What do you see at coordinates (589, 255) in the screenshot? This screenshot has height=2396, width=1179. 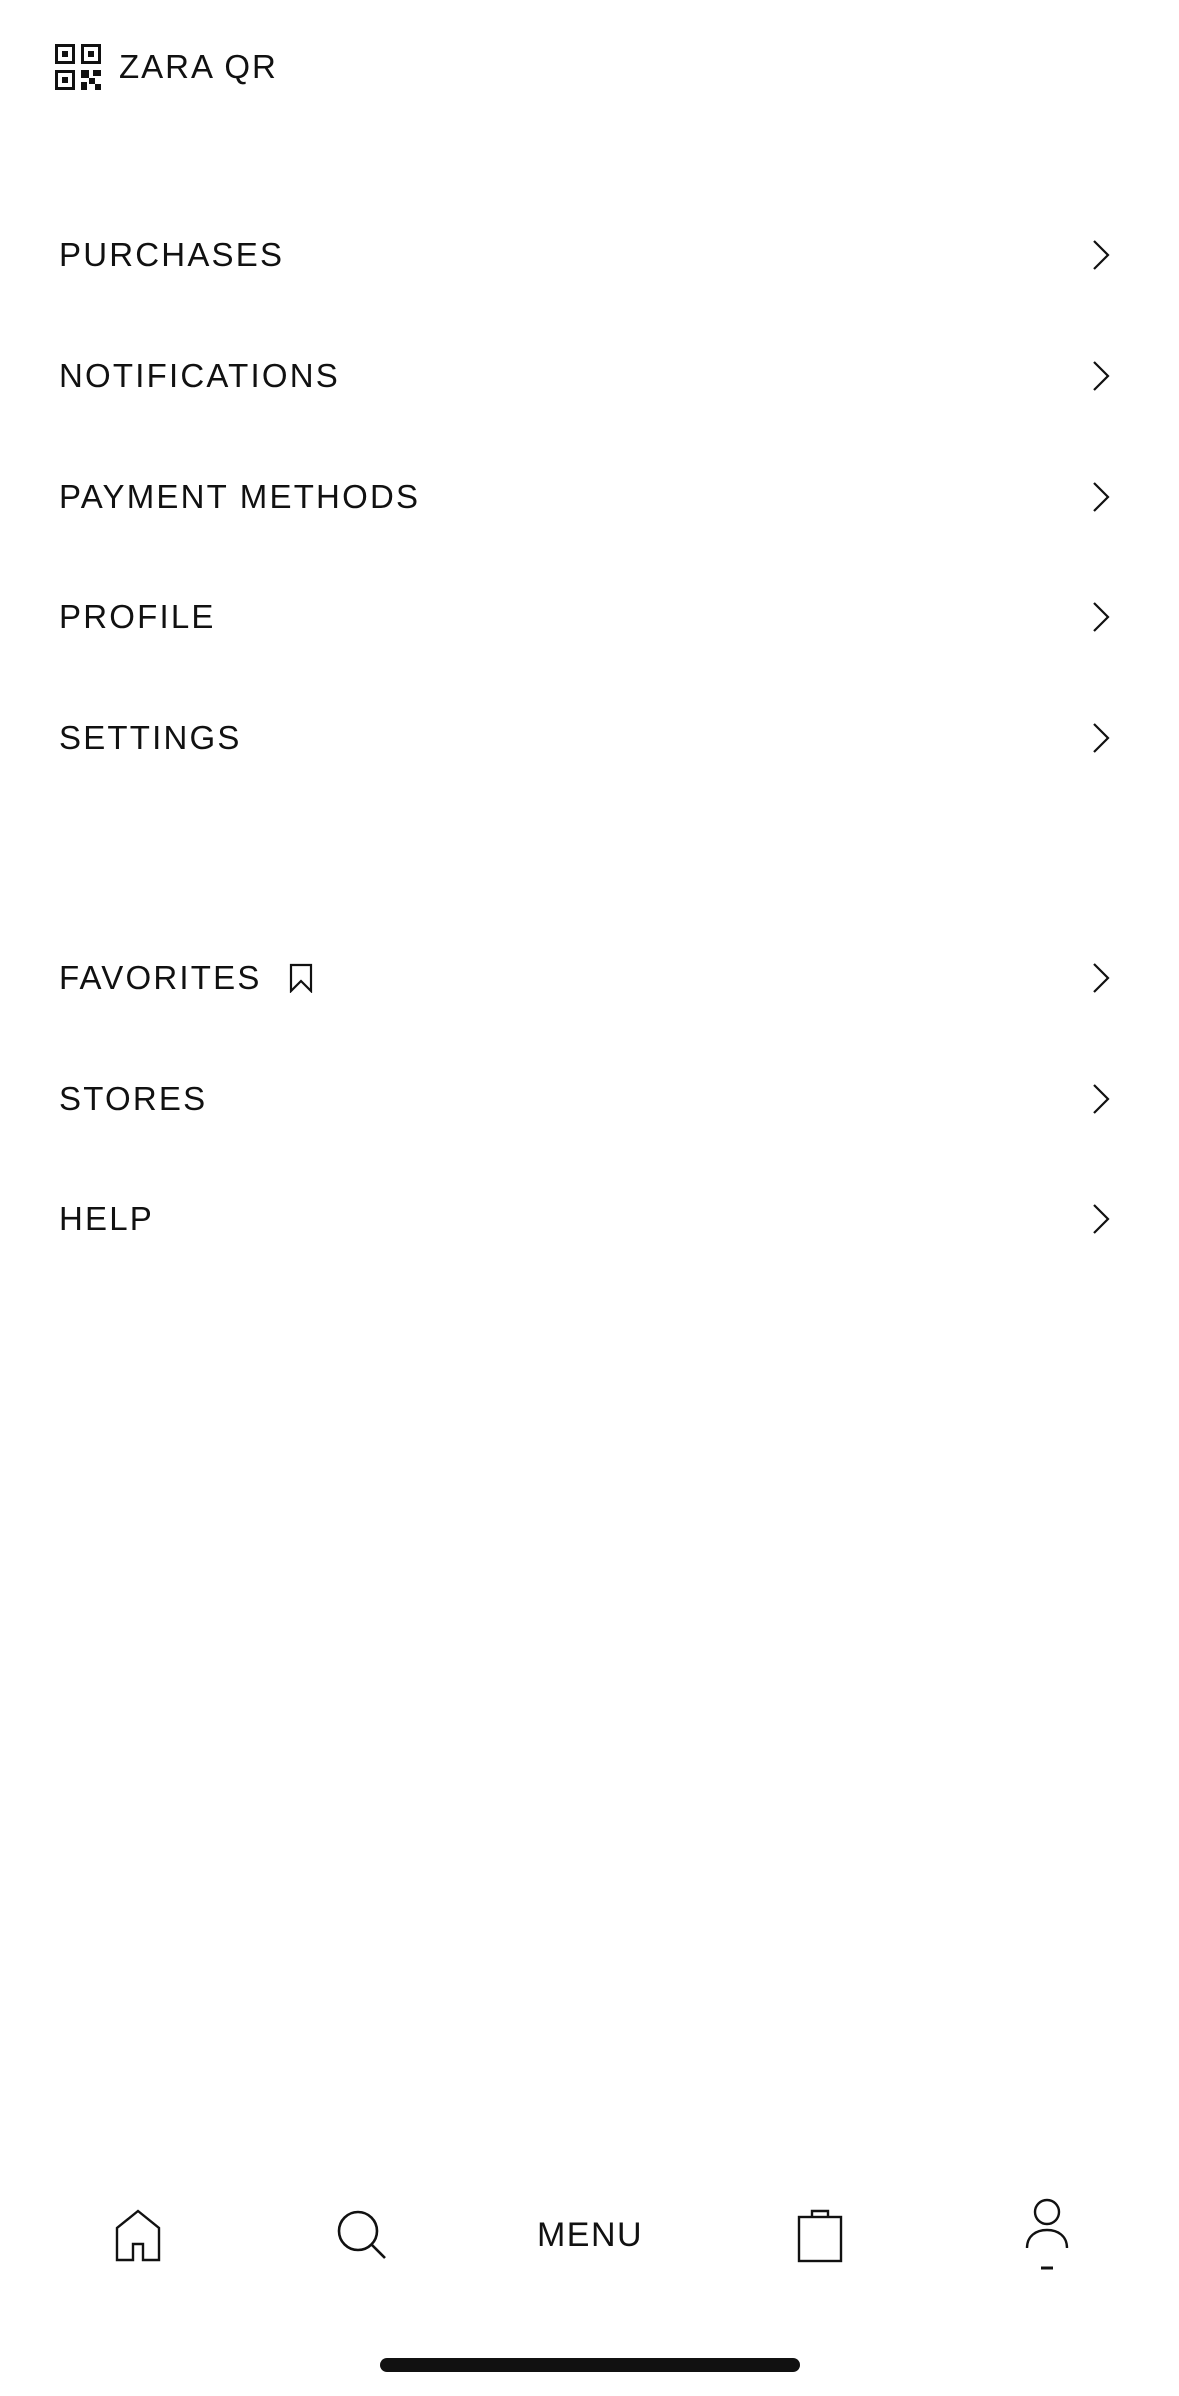 I see `menu-item-purchases: PURCHASES` at bounding box center [589, 255].